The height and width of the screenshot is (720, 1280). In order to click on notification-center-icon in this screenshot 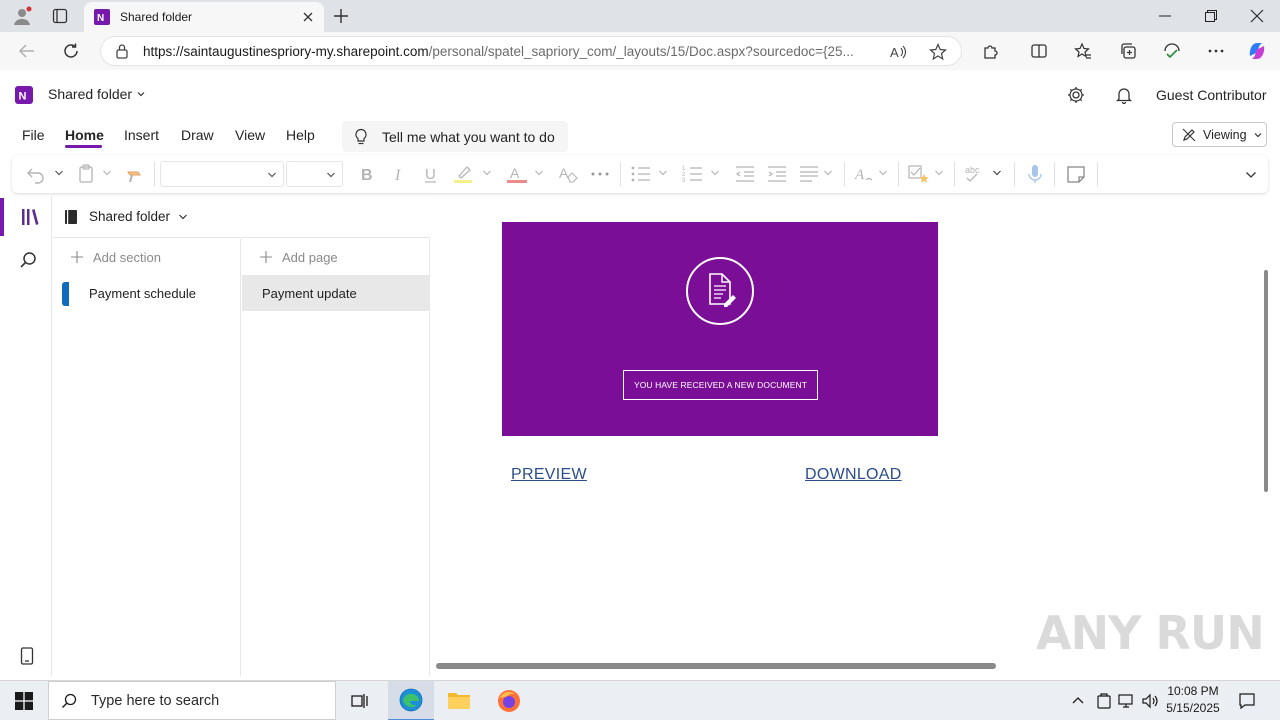, I will do `click(1247, 701)`.